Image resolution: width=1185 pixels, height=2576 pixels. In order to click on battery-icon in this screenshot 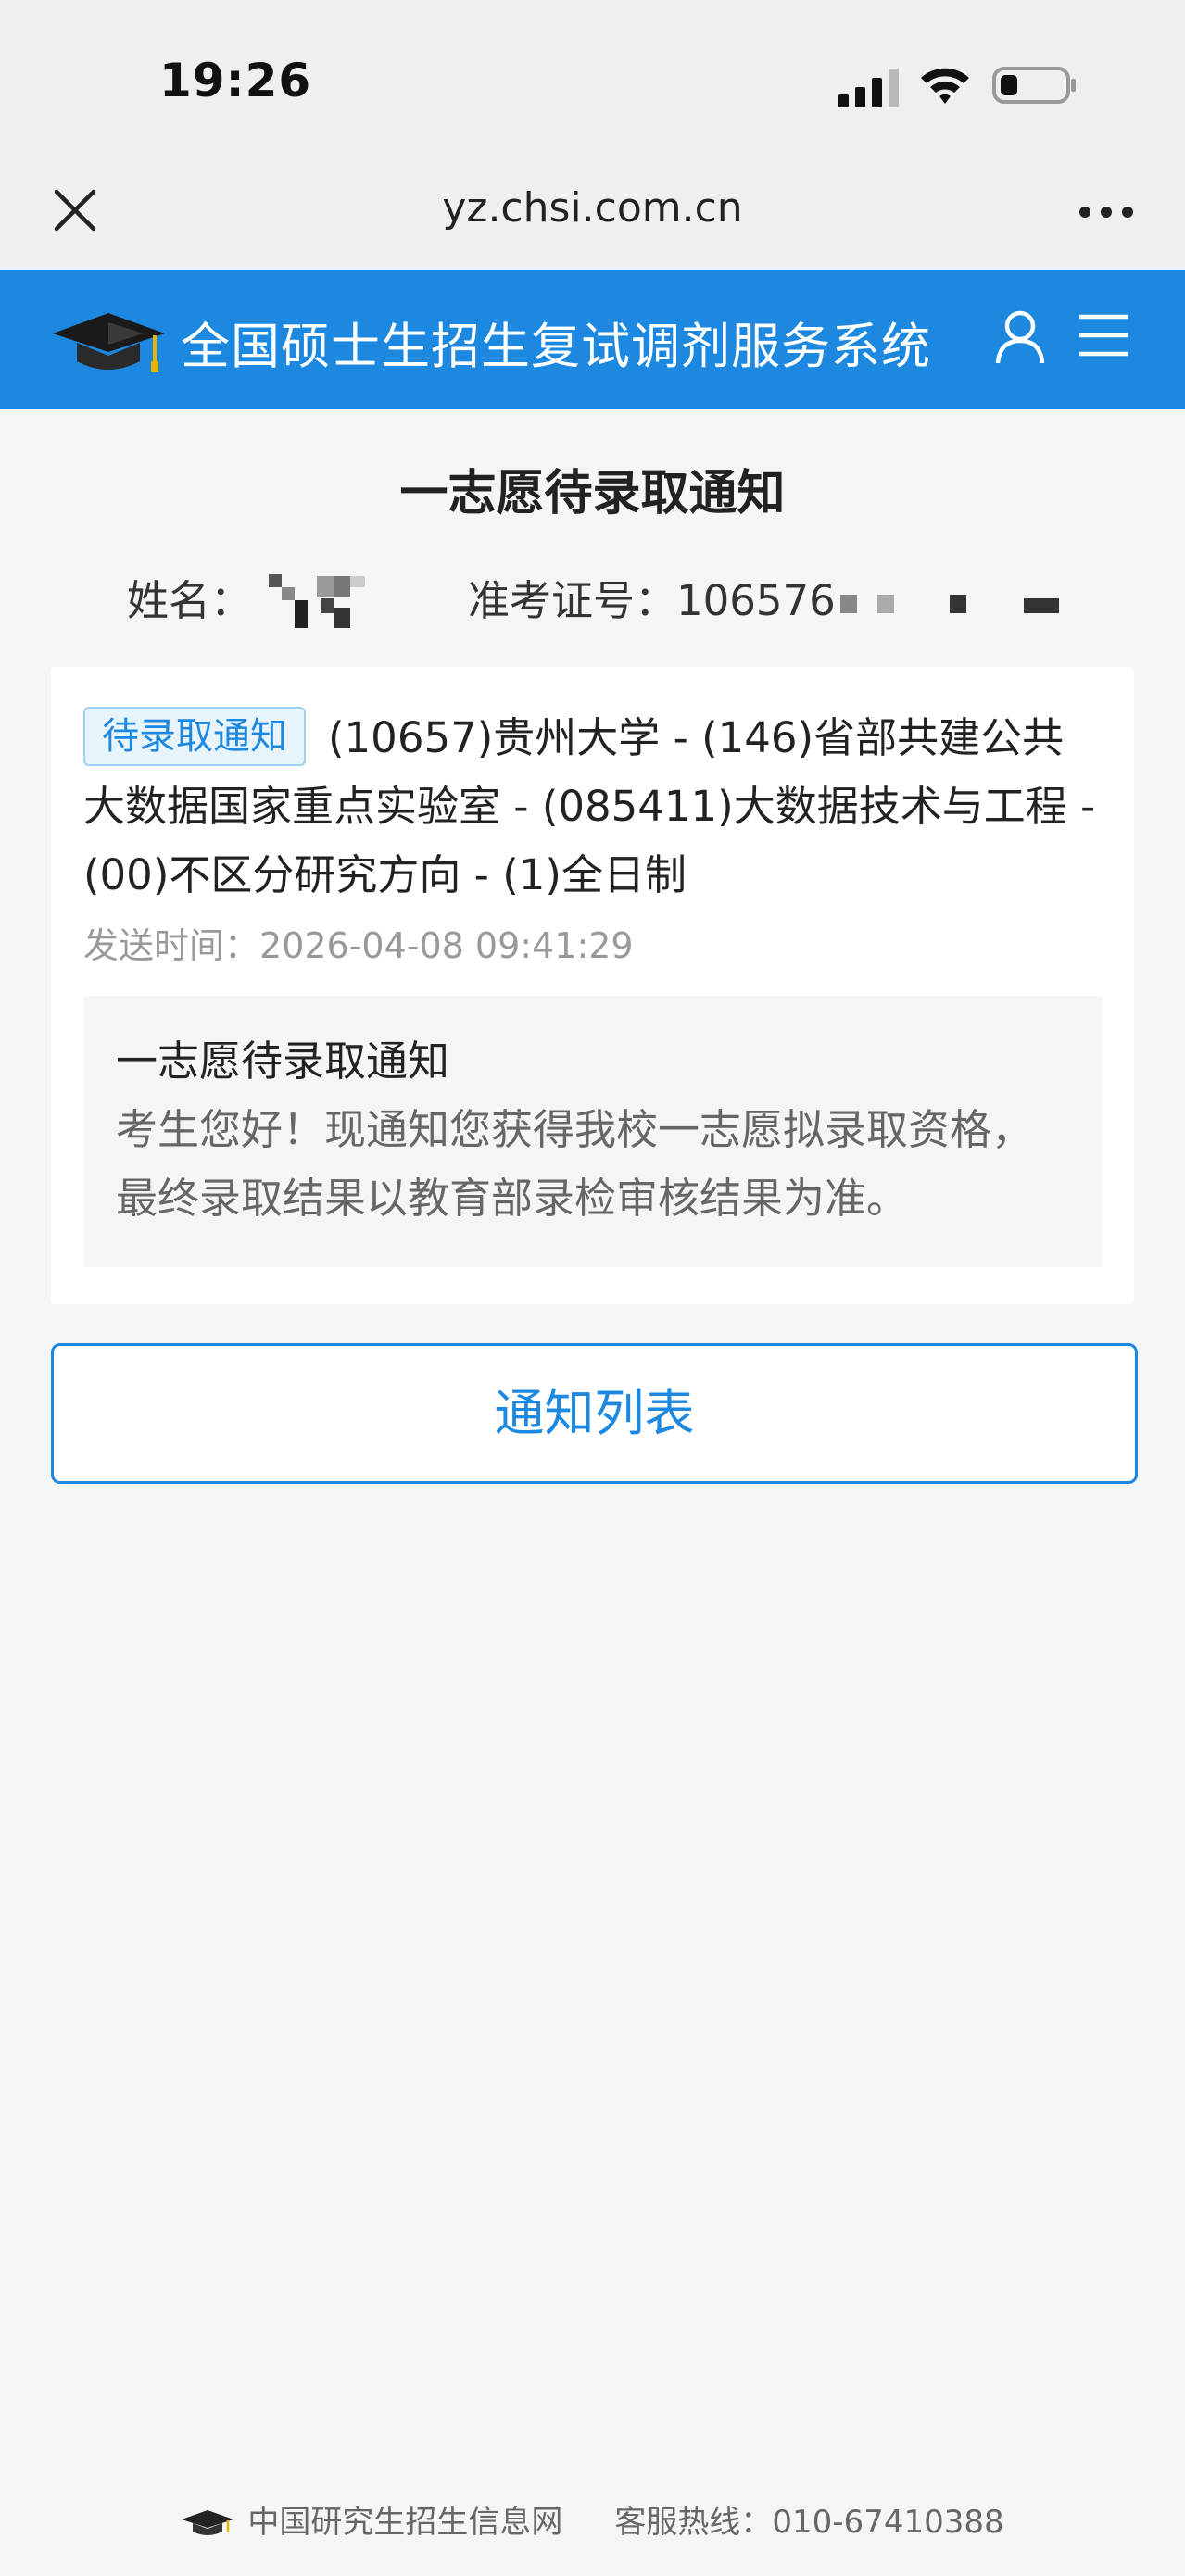, I will do `click(1034, 85)`.